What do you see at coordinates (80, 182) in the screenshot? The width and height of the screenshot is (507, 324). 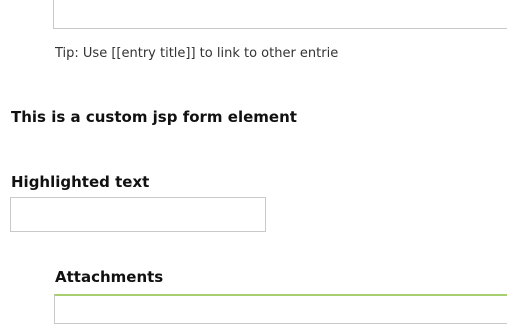 I see `highlighted-text-label: Highlighted text` at bounding box center [80, 182].